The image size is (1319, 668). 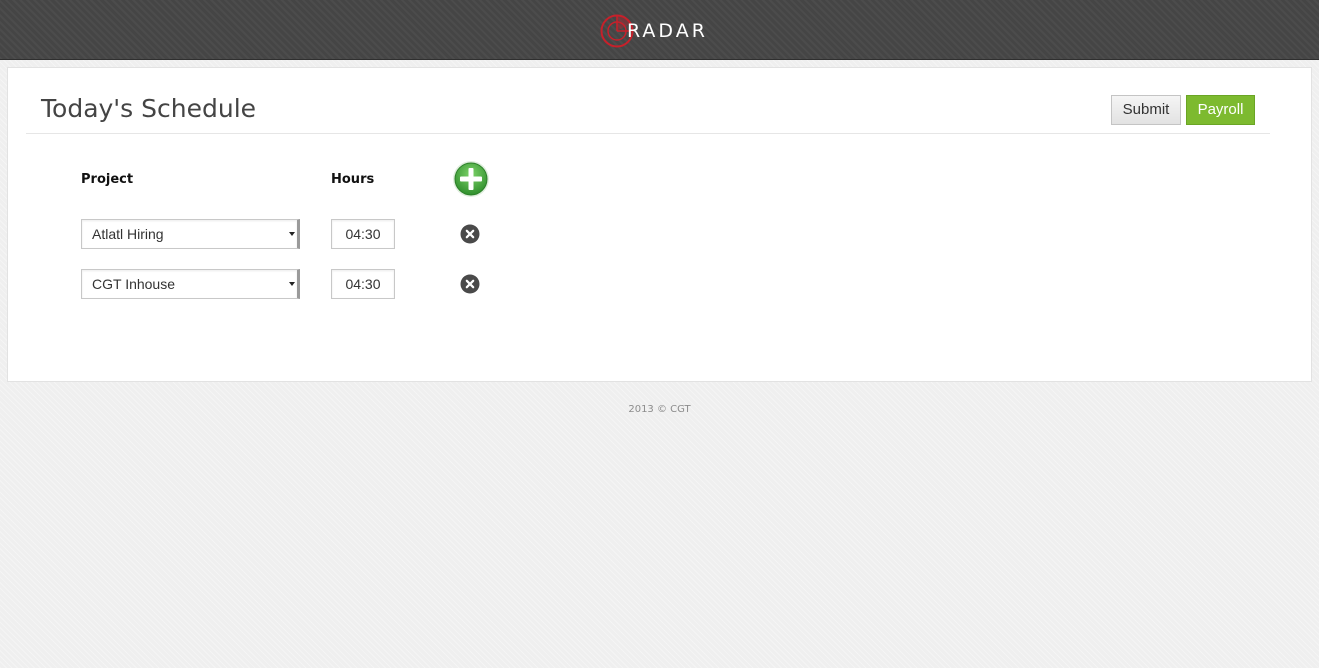 I want to click on top-navbar: RADAR, so click(x=659, y=30).